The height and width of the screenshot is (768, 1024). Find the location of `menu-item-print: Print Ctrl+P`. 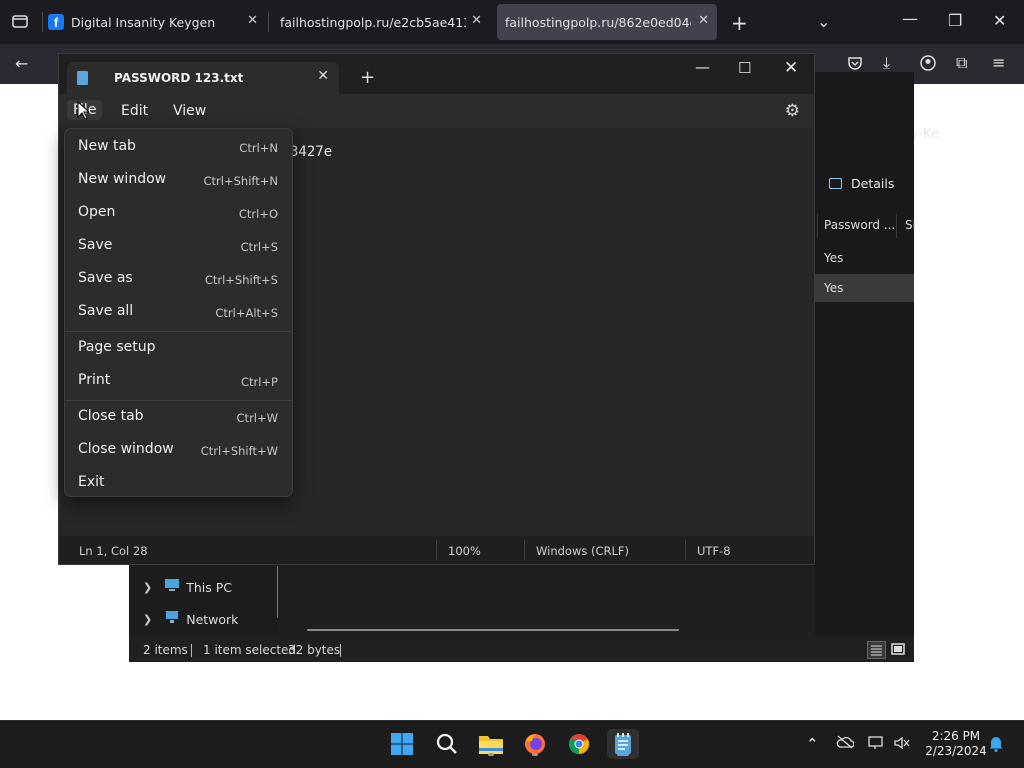

menu-item-print: Print Ctrl+P is located at coordinates (178, 381).